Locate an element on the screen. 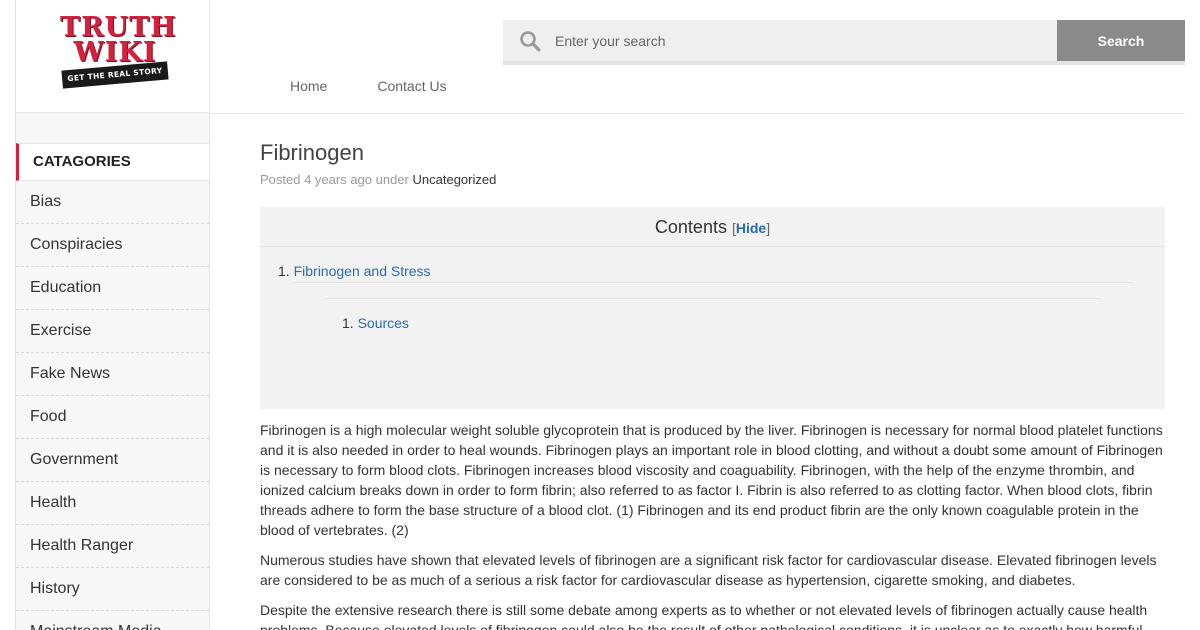 The height and width of the screenshot is (630, 1200). category-item-health: Health is located at coordinates (112, 503).